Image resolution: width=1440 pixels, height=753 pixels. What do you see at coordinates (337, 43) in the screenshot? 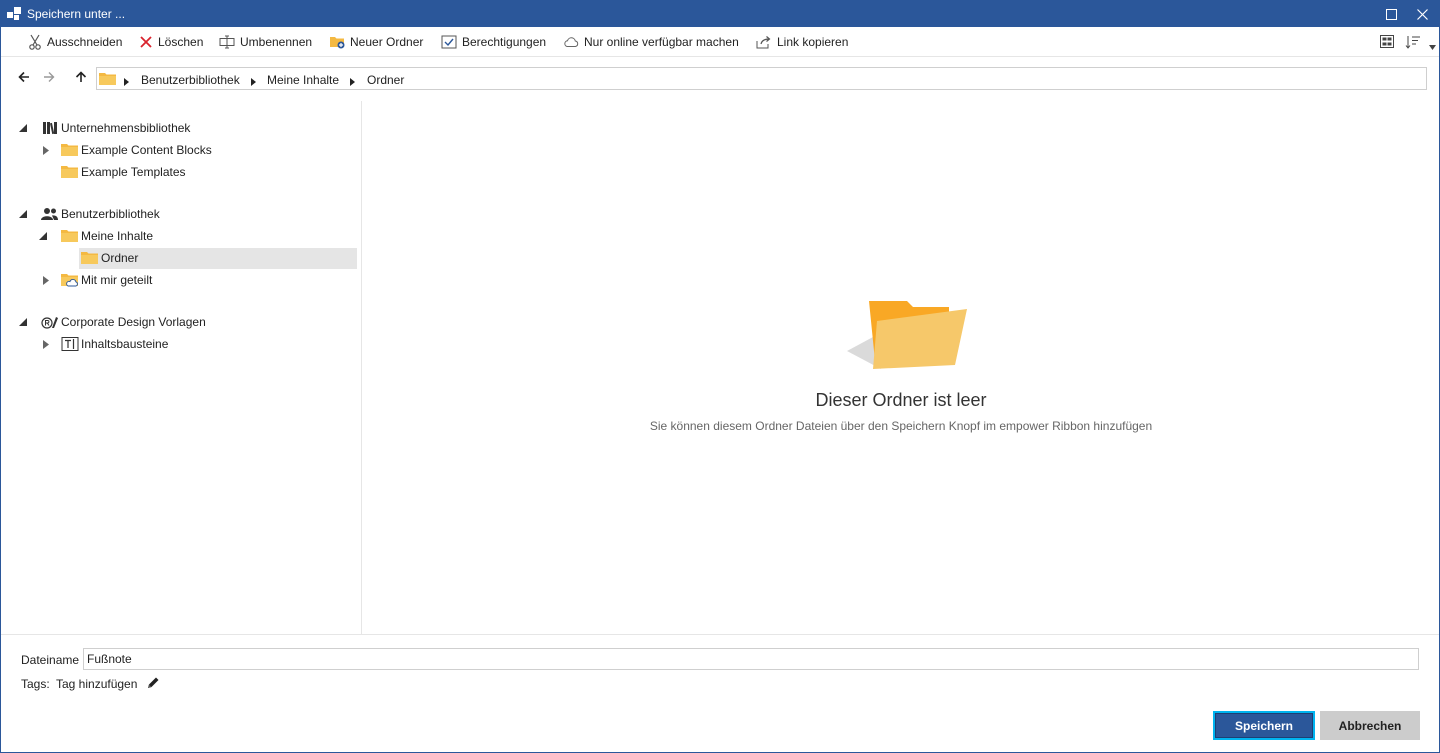
I see `new-folder-icon` at bounding box center [337, 43].